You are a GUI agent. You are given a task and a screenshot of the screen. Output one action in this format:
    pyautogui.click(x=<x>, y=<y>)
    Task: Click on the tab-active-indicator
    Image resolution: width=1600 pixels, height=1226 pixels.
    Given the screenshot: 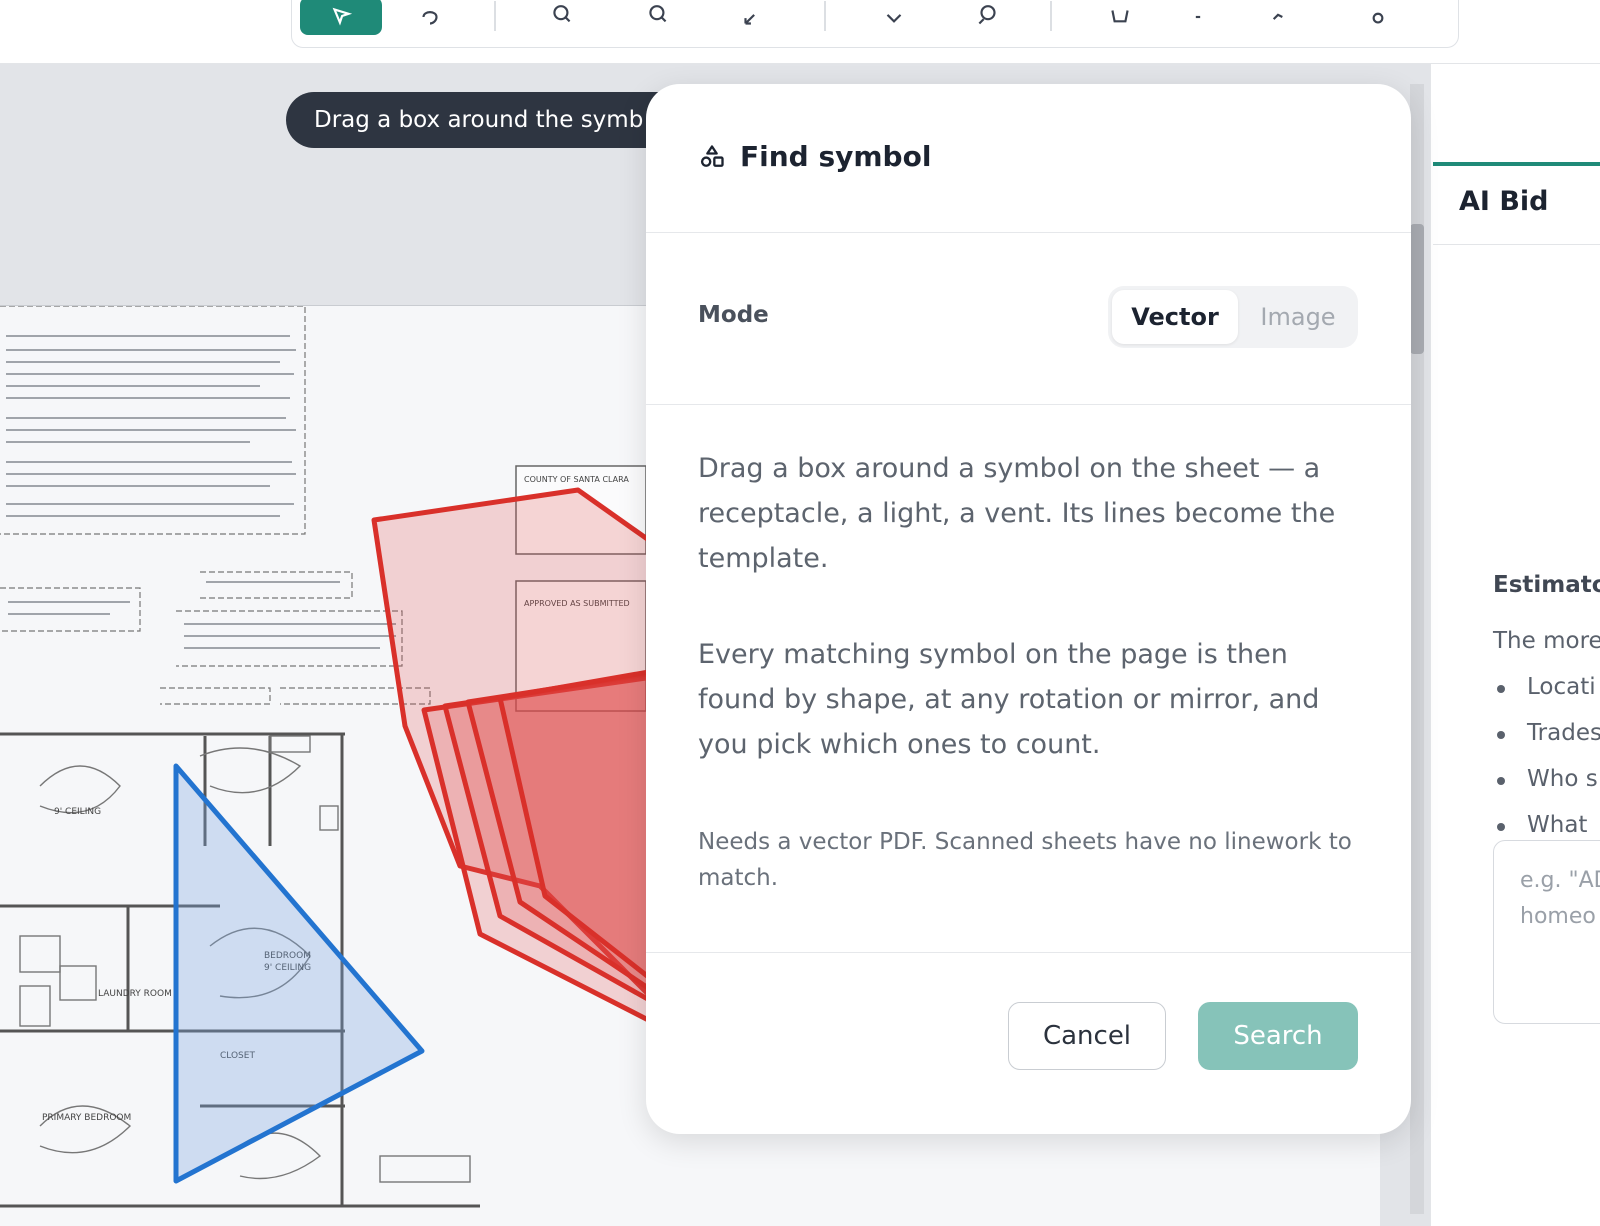 What is the action you would take?
    pyautogui.click(x=1516, y=164)
    